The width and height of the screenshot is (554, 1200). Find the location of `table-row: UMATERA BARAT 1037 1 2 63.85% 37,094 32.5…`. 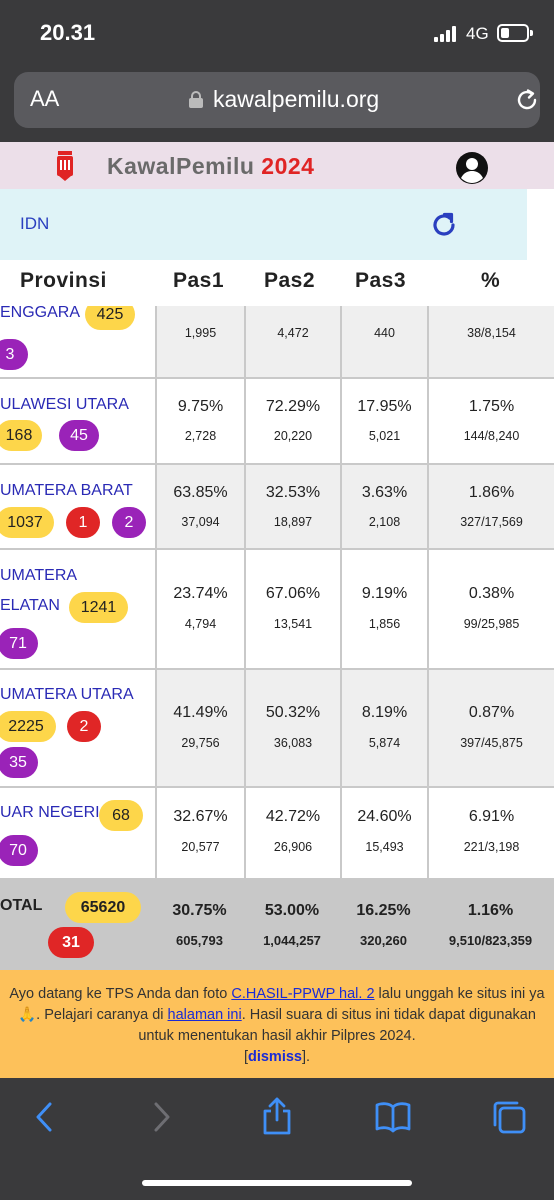

table-row: UMATERA BARAT 1037 1 2 63.85% 37,094 32.5… is located at coordinates (277, 507).